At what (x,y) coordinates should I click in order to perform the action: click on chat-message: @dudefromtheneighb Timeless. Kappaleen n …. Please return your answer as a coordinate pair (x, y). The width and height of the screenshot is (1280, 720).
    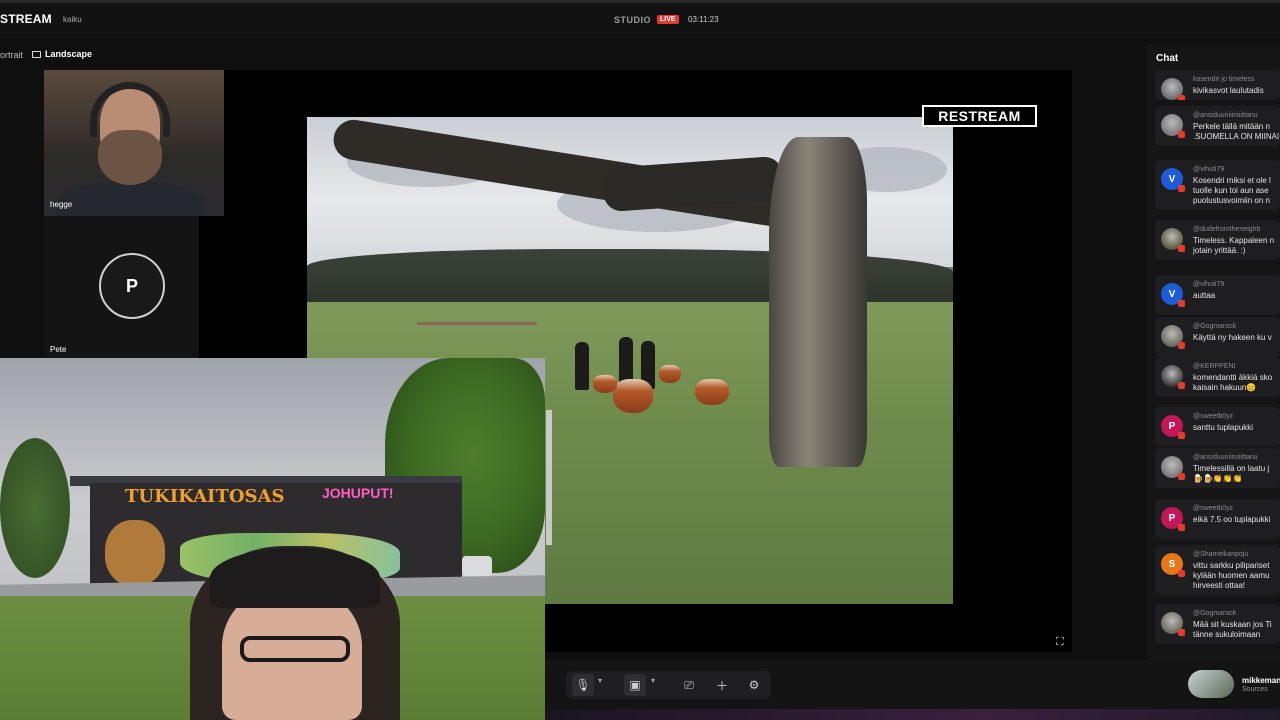
    Looking at the image, I should click on (1217, 240).